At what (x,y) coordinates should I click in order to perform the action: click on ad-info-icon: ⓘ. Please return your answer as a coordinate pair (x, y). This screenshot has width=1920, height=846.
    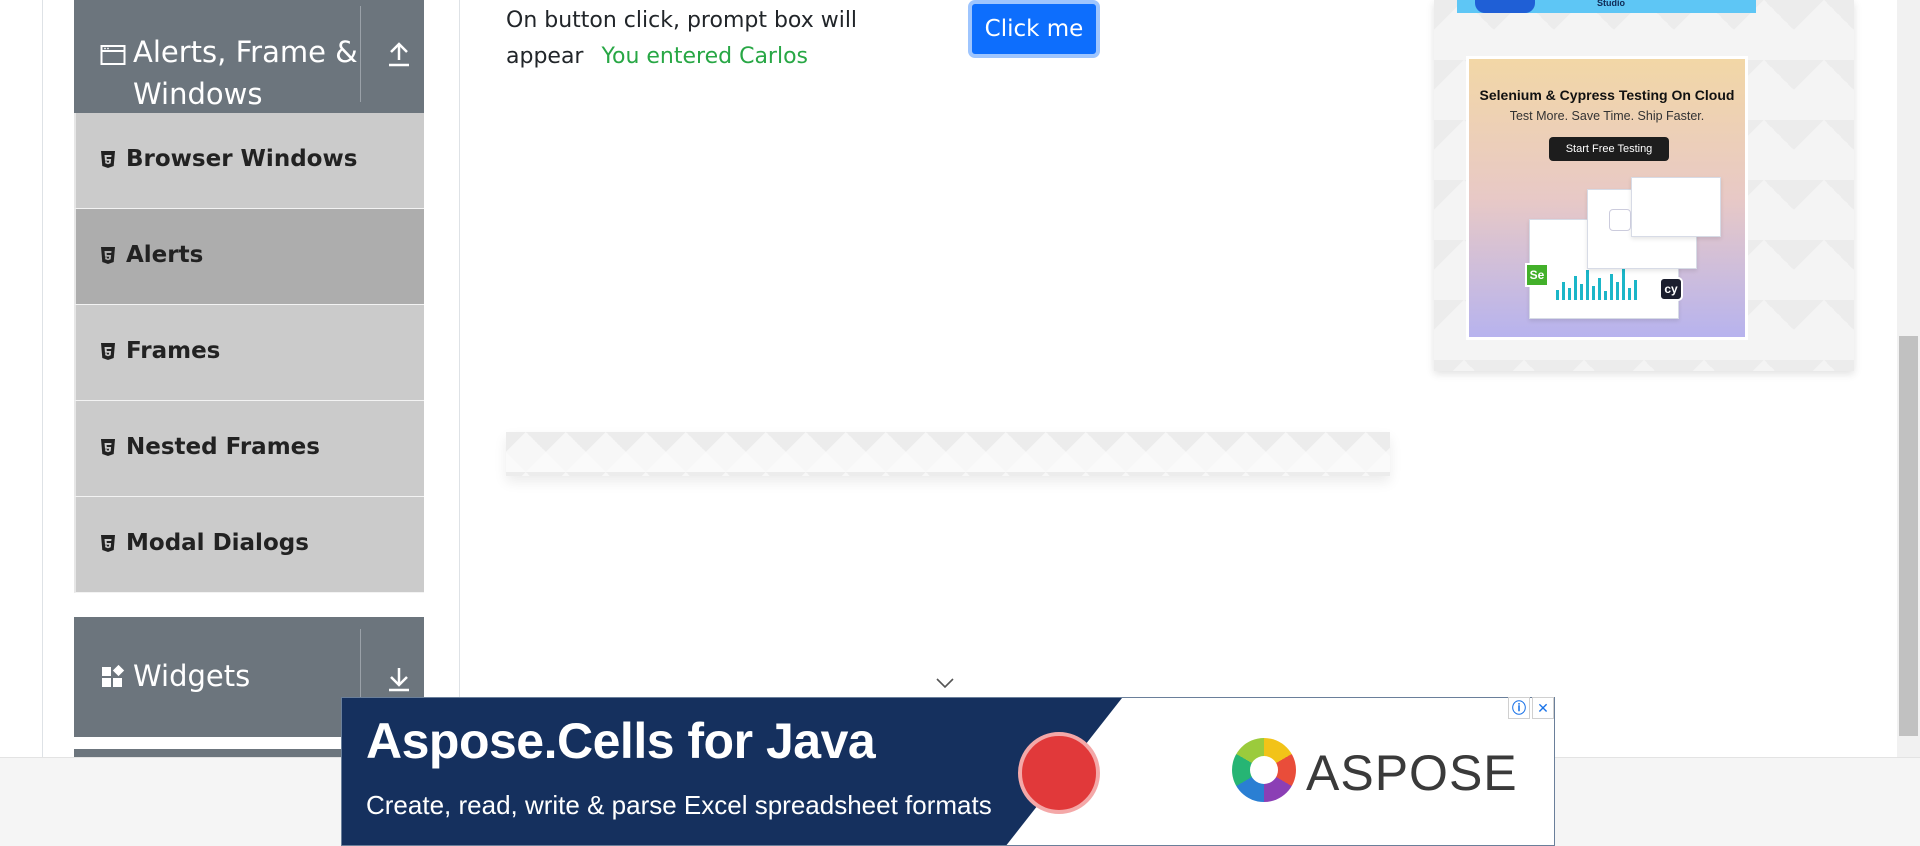
    Looking at the image, I should click on (1519, 708).